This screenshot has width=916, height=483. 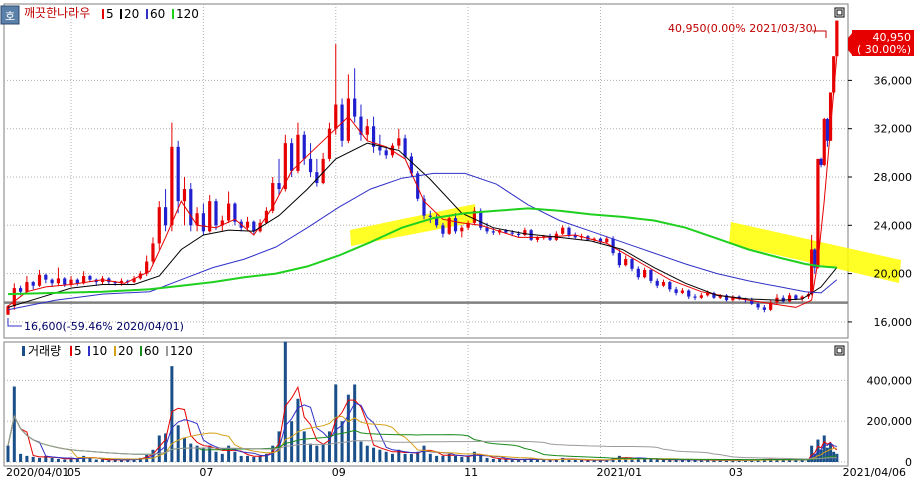 I want to click on home-icon: 호, so click(x=10, y=15).